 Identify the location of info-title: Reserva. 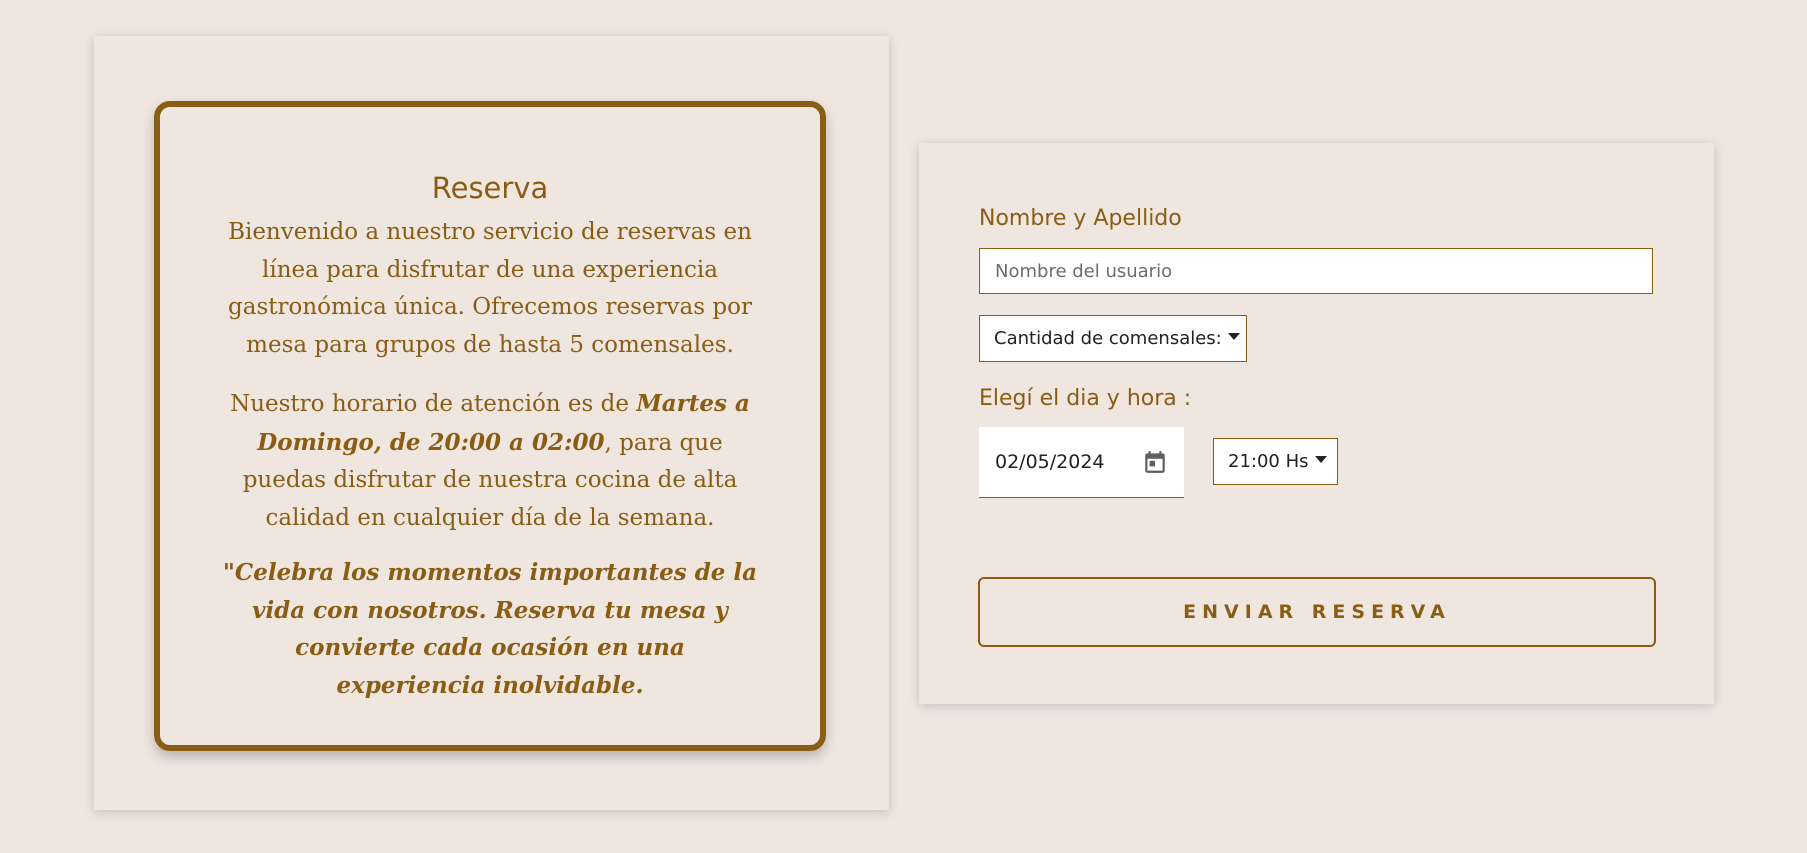
(490, 188).